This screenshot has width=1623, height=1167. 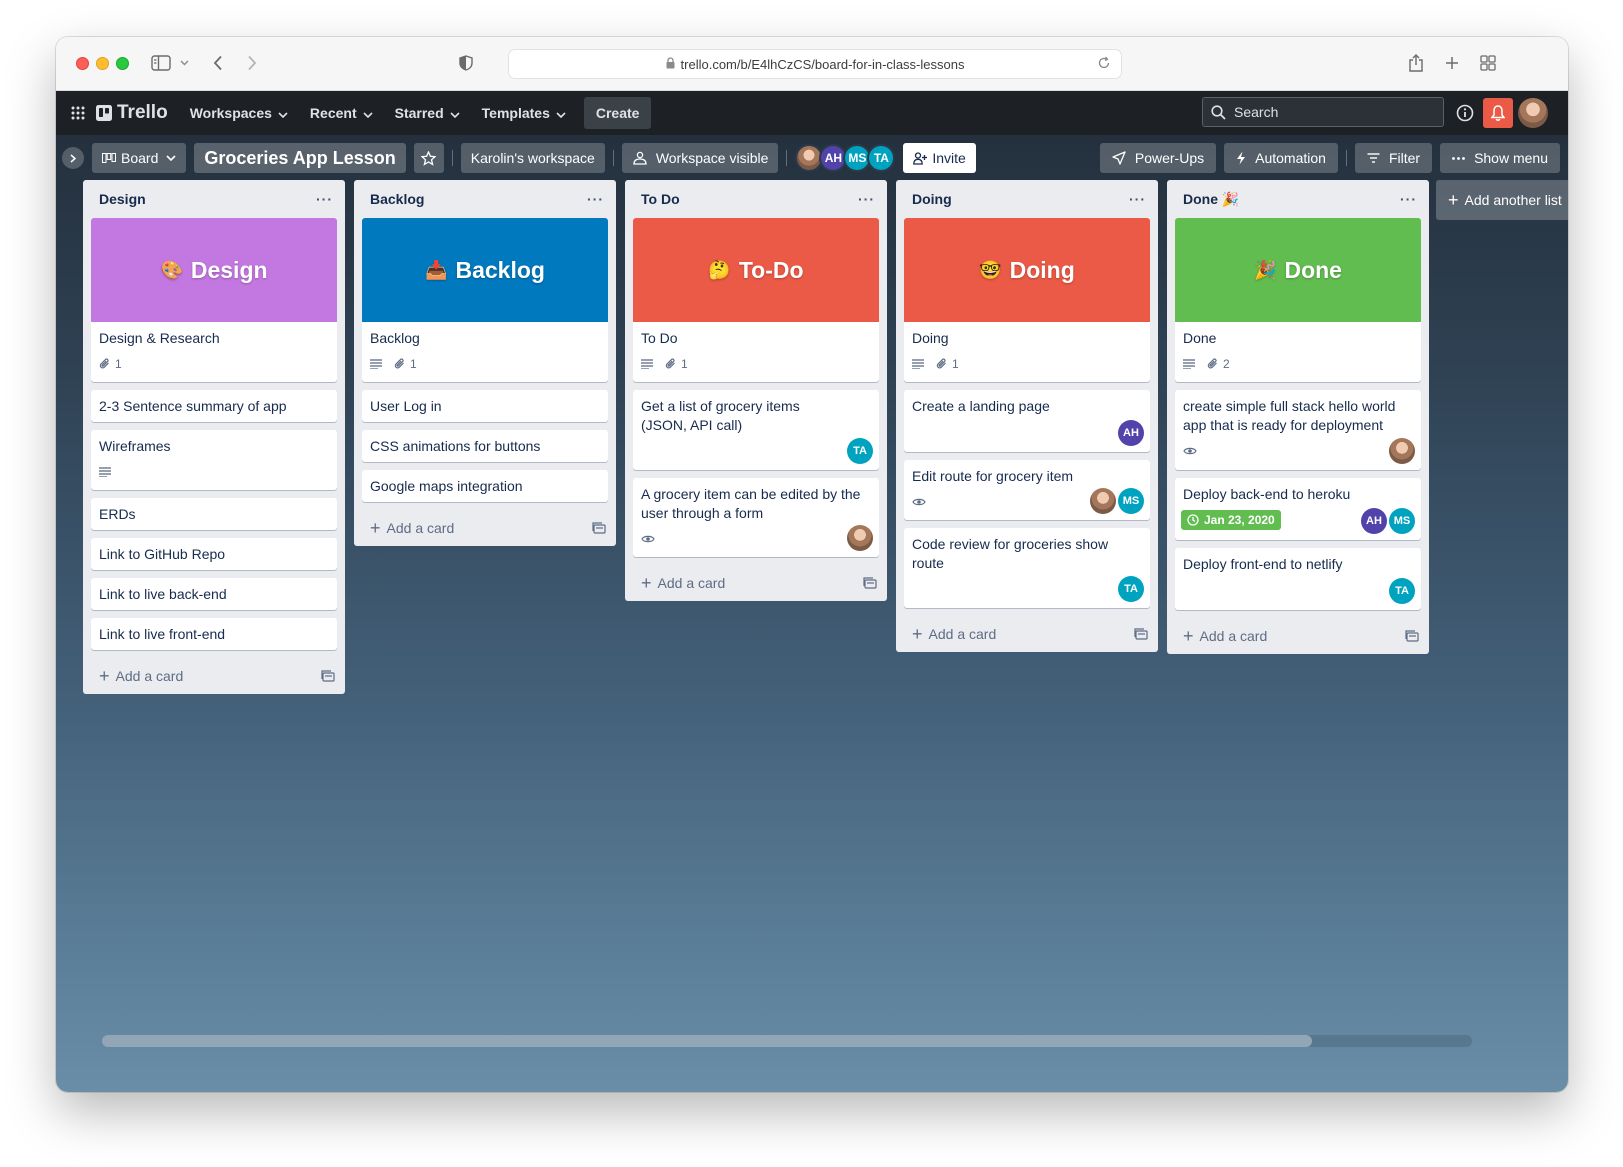 I want to click on card: Google maps integration, so click(x=485, y=486).